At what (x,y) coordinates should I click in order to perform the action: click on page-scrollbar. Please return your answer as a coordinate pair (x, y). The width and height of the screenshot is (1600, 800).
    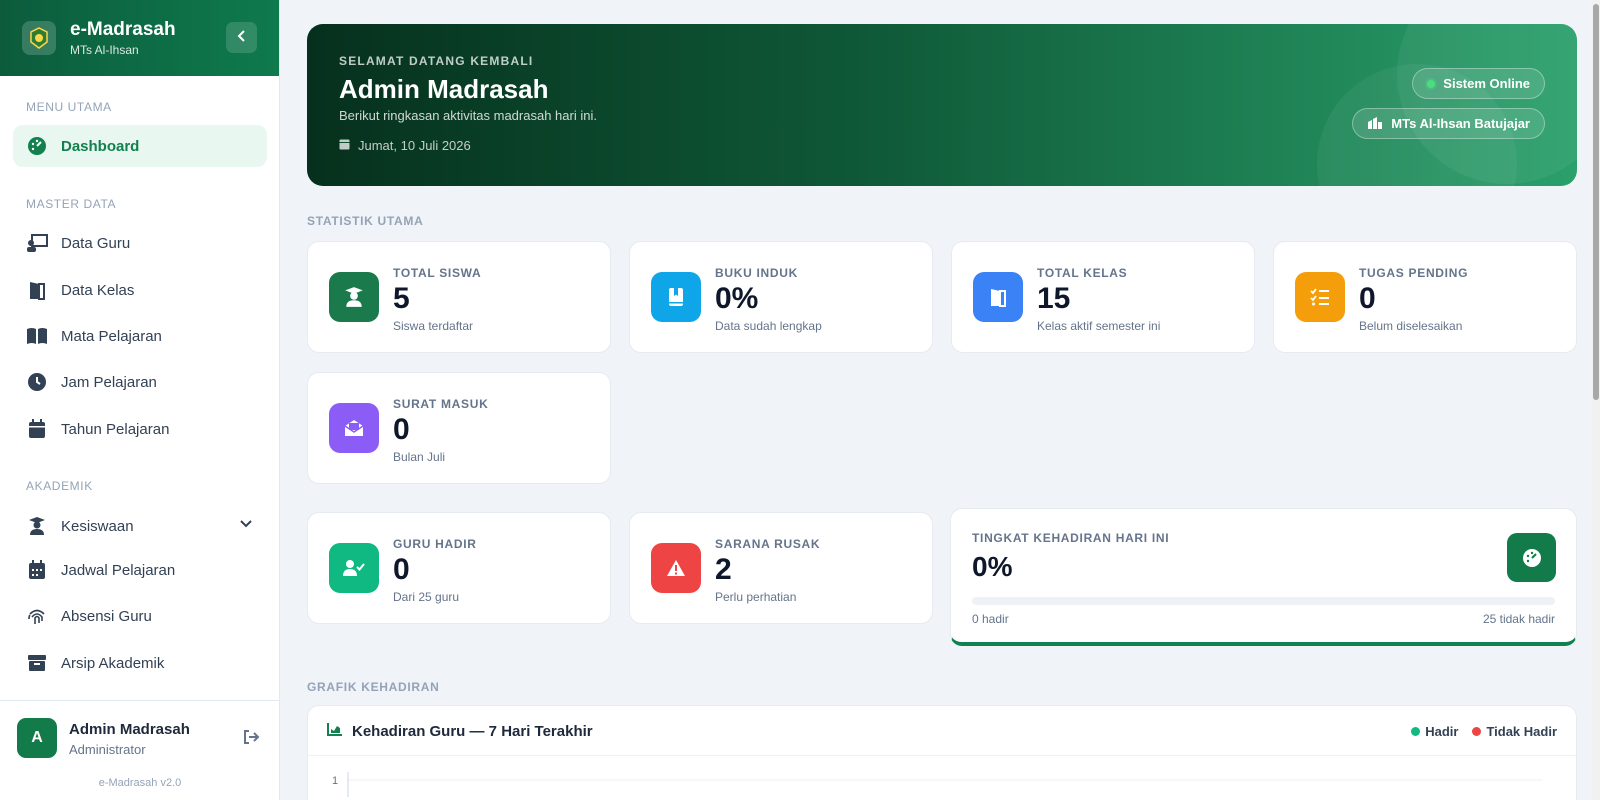
    Looking at the image, I should click on (1596, 400).